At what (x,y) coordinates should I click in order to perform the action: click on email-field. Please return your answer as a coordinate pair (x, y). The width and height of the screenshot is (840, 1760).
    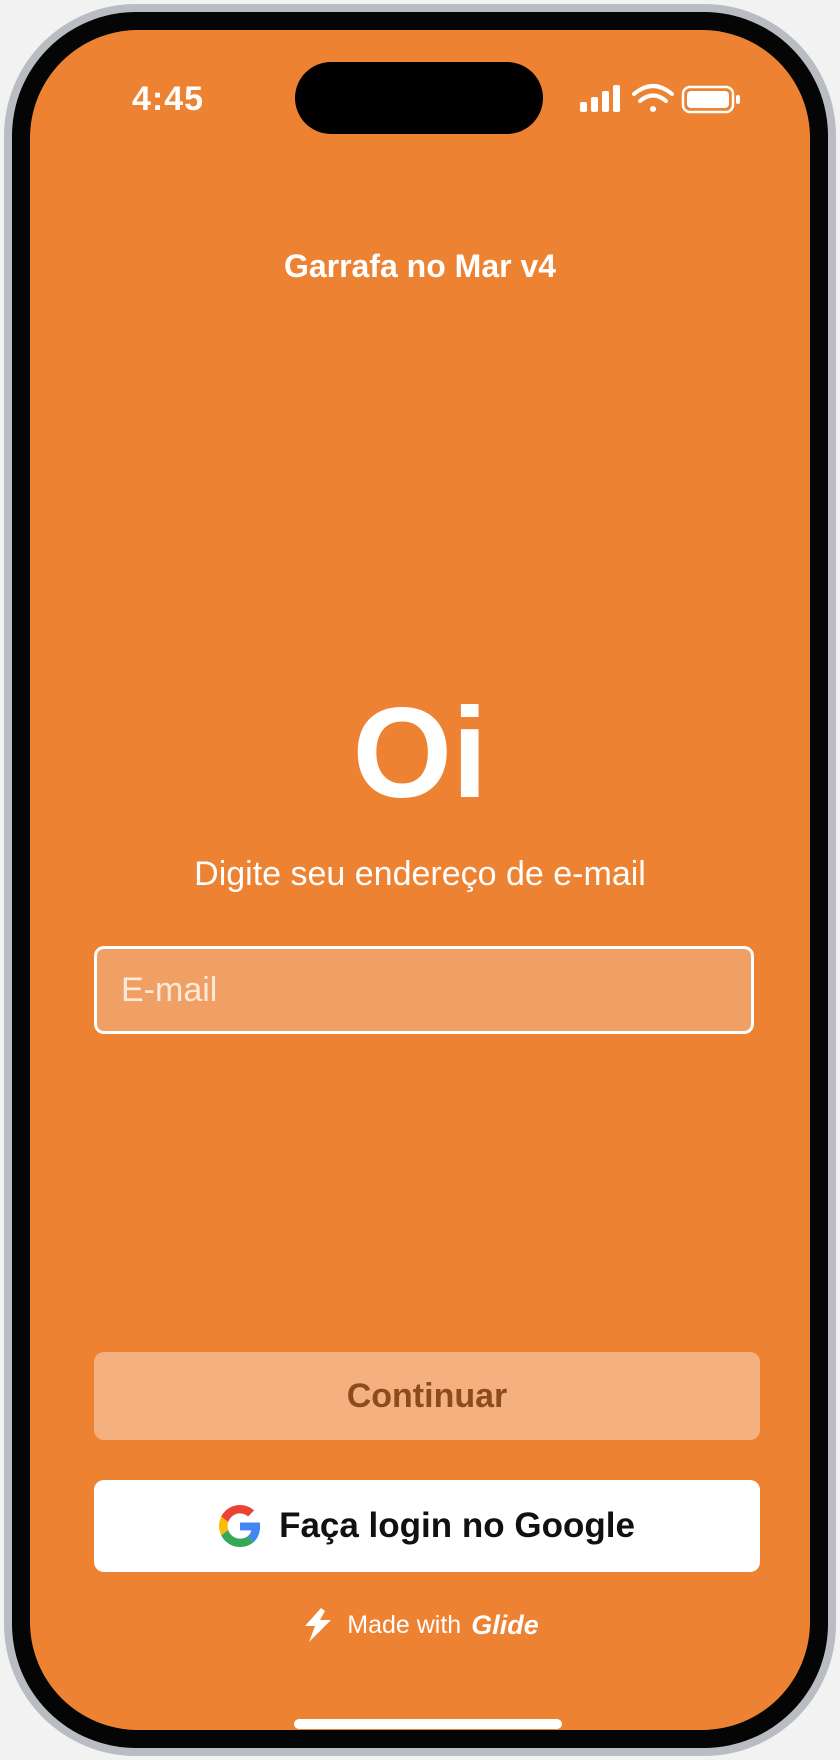
    Looking at the image, I should click on (424, 990).